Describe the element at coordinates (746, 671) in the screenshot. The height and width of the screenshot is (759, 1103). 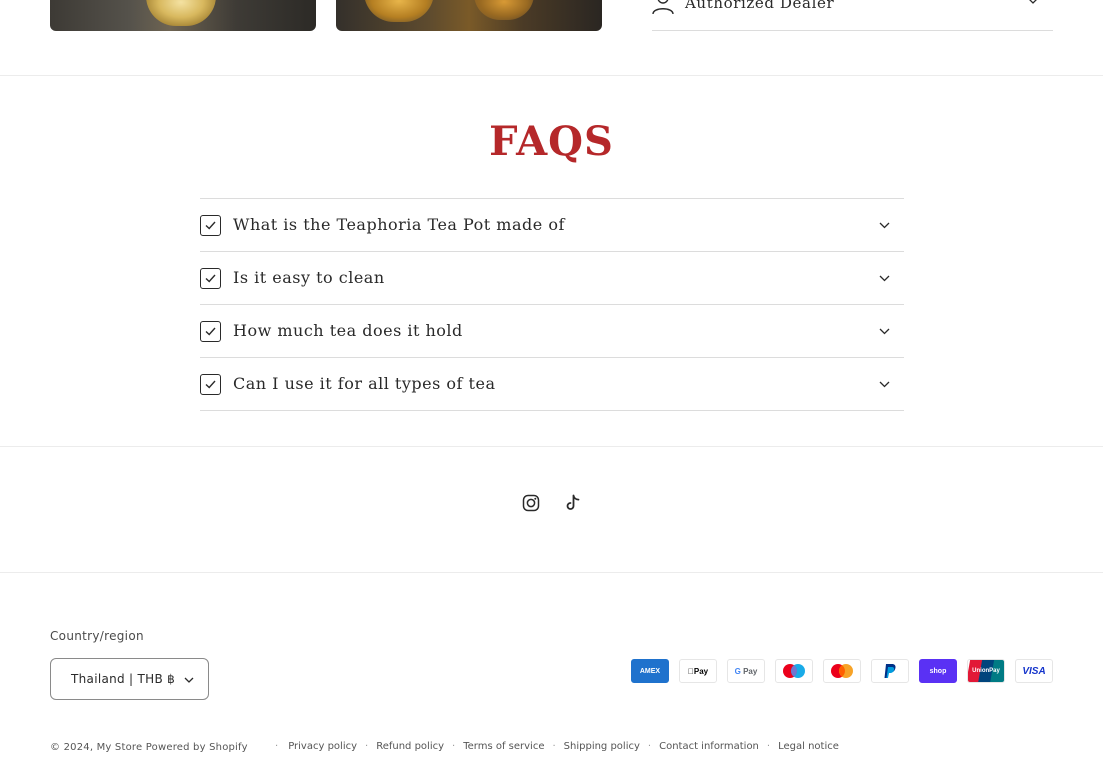
I see `google-pay-icon: G Pay` at that location.